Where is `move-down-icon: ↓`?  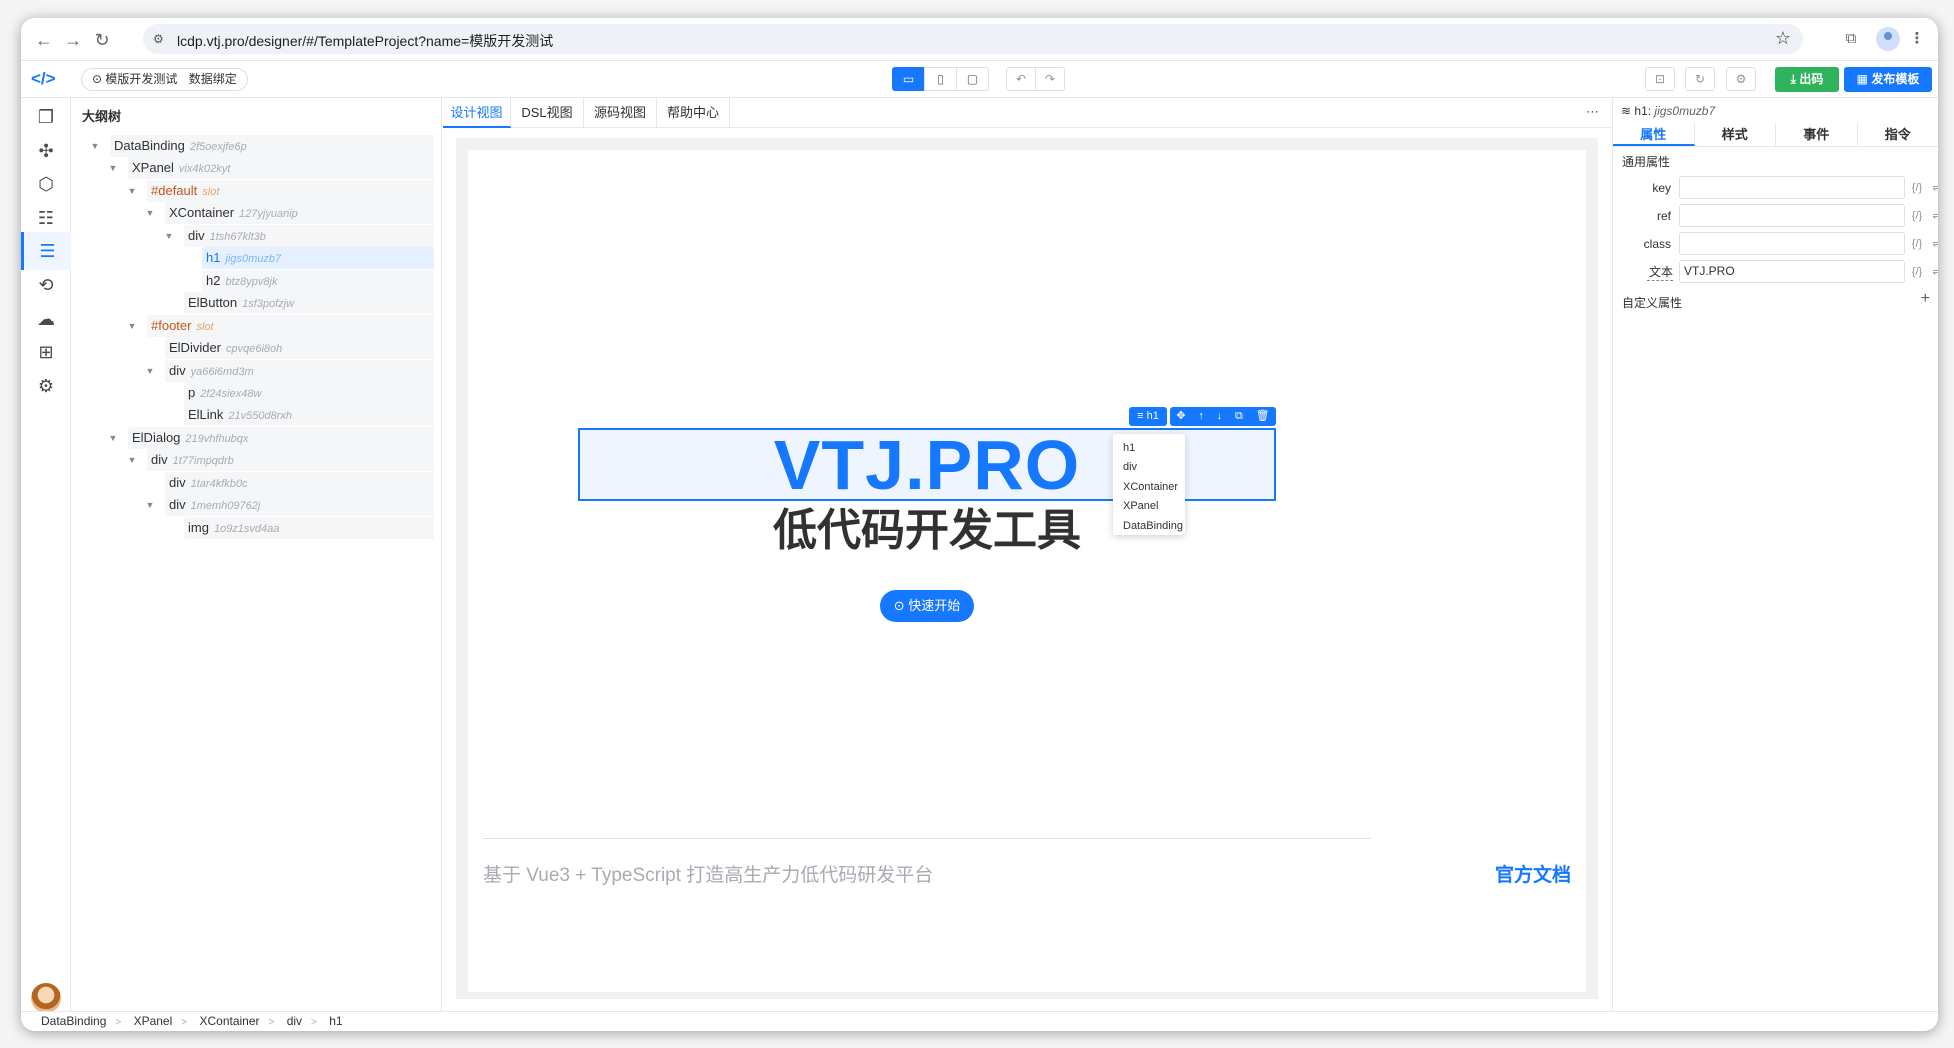
move-down-icon: ↓ is located at coordinates (1220, 416).